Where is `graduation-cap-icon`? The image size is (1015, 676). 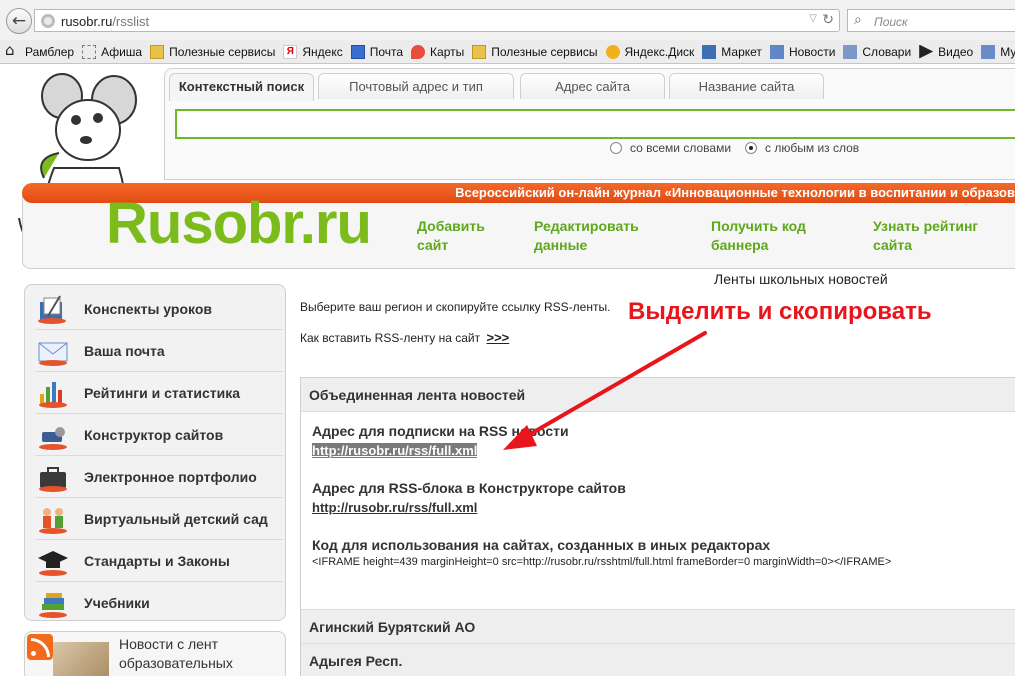 graduation-cap-icon is located at coordinates (53, 563).